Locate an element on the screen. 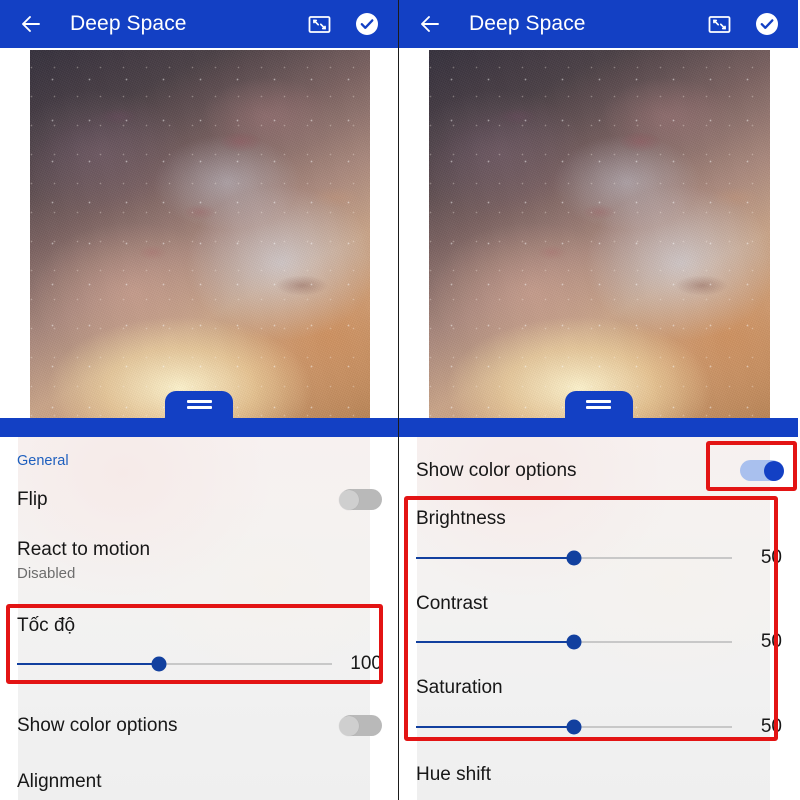 The height and width of the screenshot is (800, 800). slider-value-brightness: 50 is located at coordinates (771, 557).